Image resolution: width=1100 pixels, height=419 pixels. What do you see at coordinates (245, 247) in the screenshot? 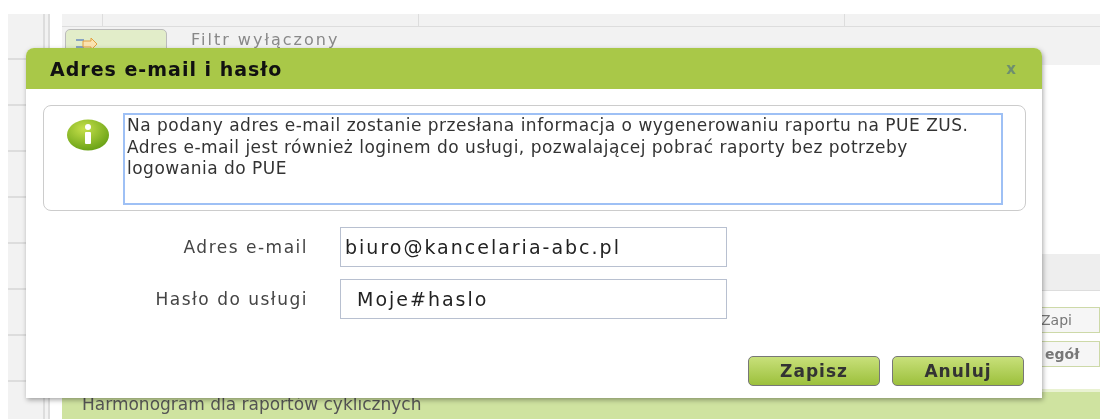
I see `field-label: Adres e-mail` at bounding box center [245, 247].